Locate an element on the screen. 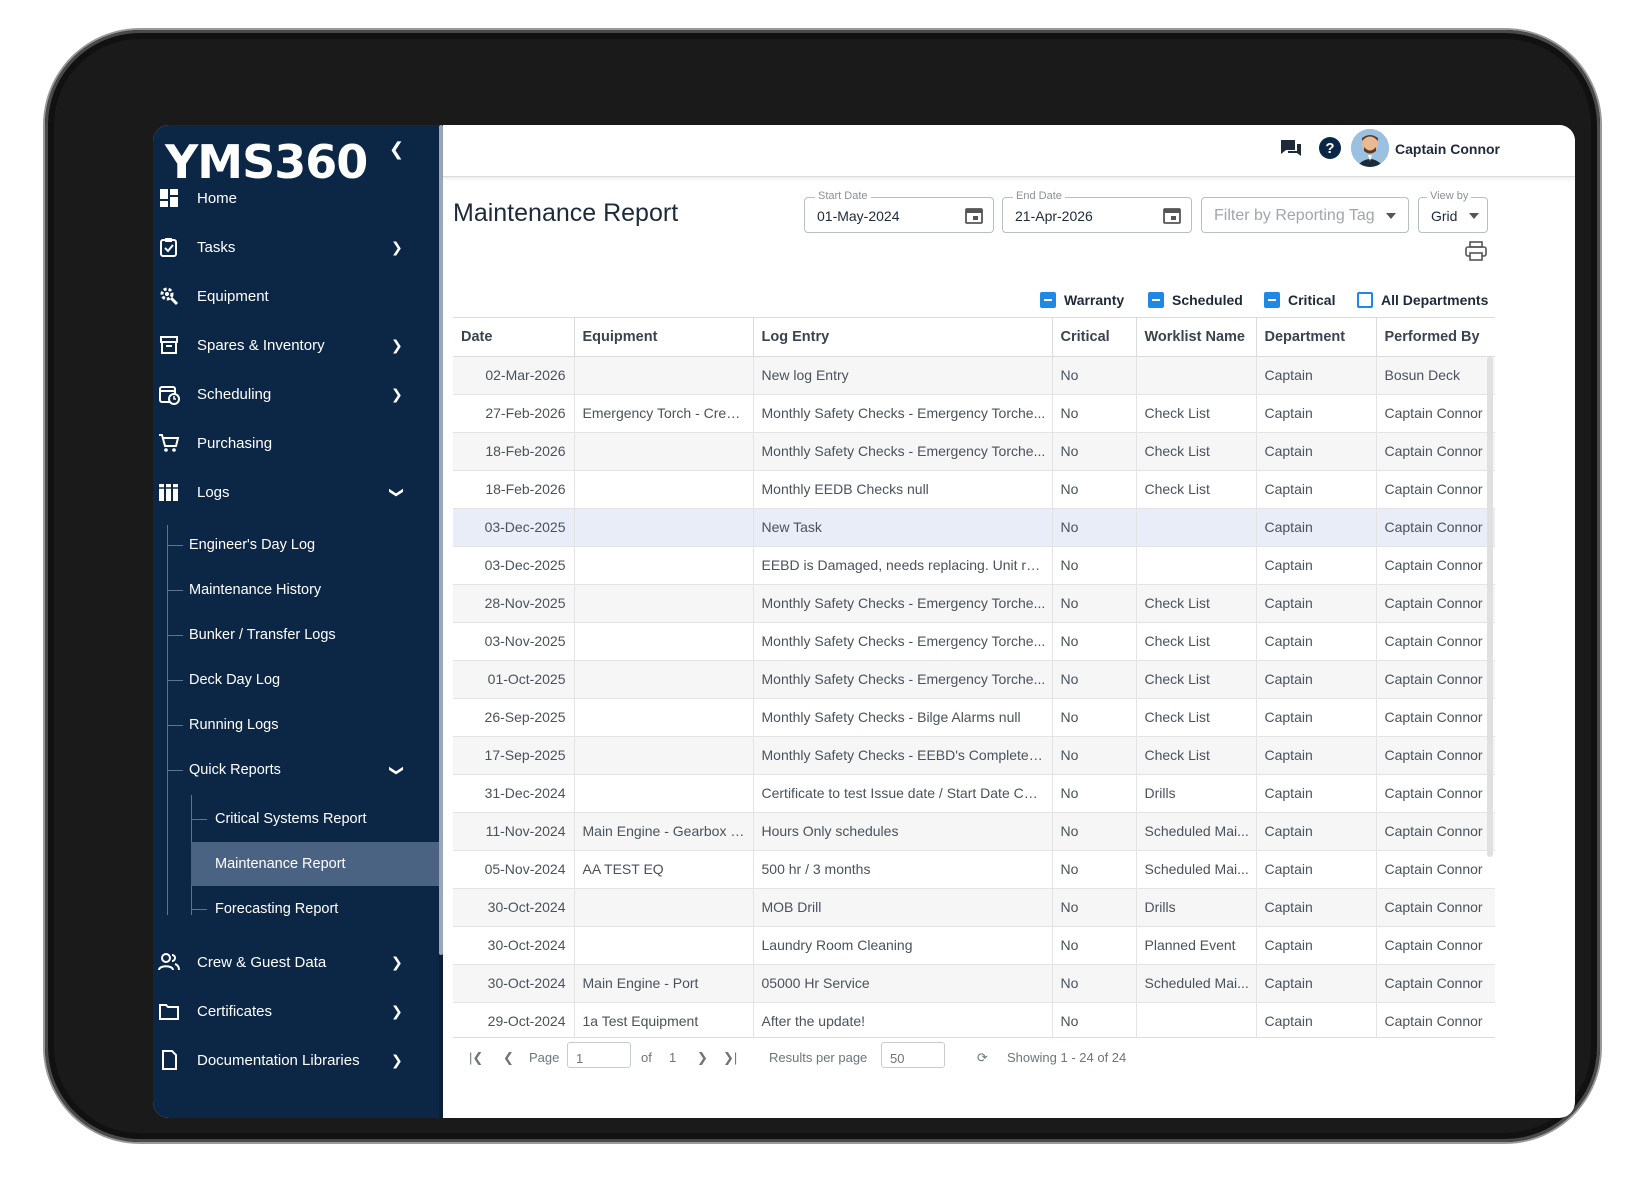  sidebar-item-home: Home is located at coordinates (296, 198).